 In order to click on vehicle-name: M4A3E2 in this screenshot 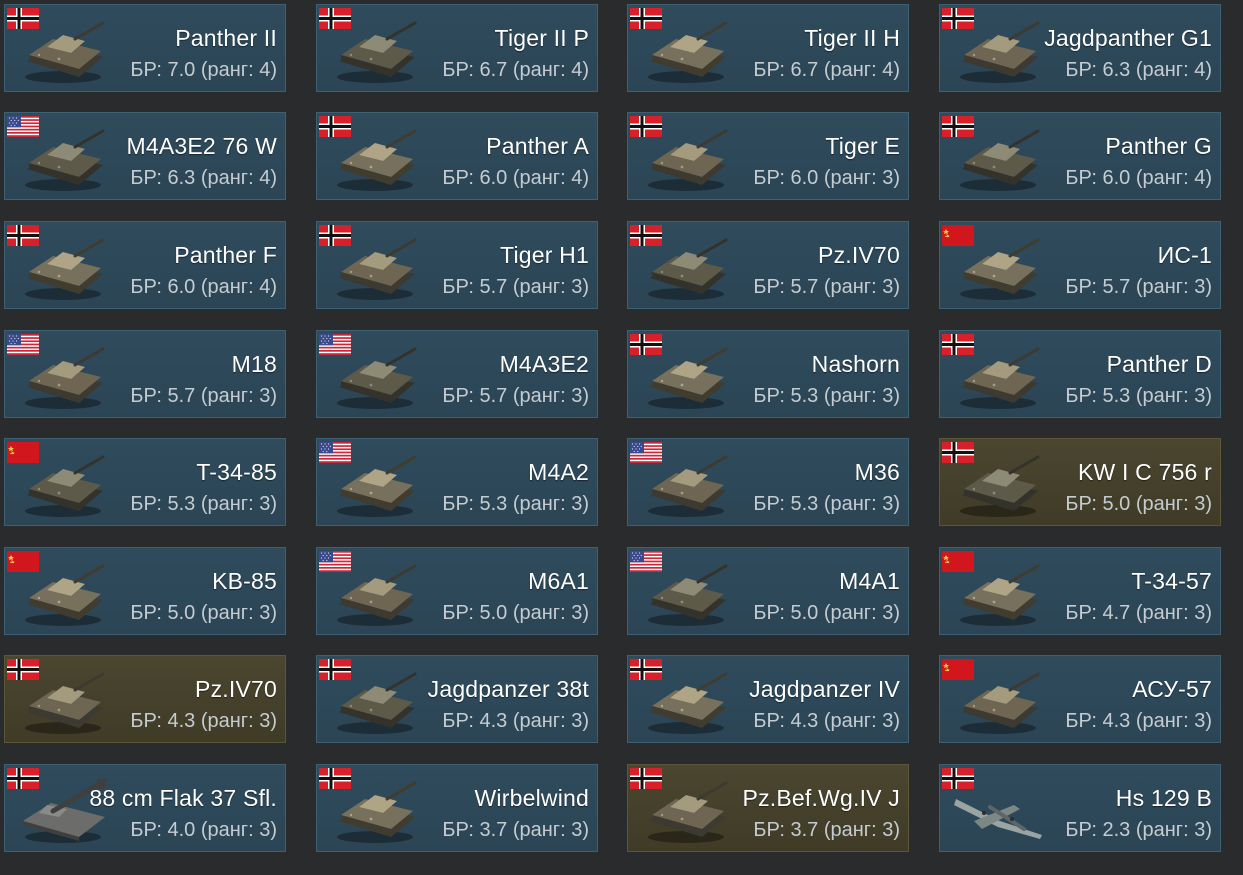, I will do `click(544, 364)`.